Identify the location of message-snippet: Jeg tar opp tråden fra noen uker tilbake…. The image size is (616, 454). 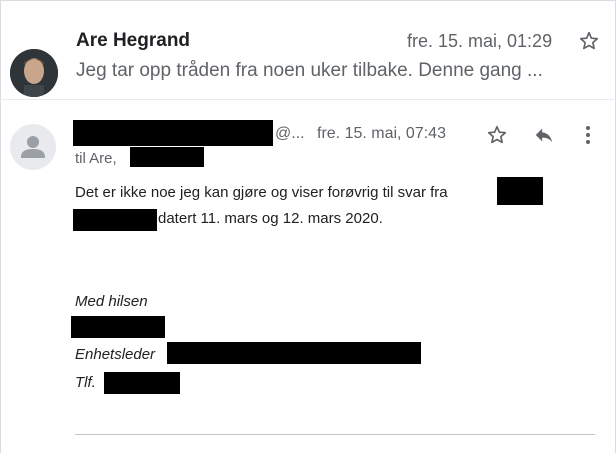
(309, 70).